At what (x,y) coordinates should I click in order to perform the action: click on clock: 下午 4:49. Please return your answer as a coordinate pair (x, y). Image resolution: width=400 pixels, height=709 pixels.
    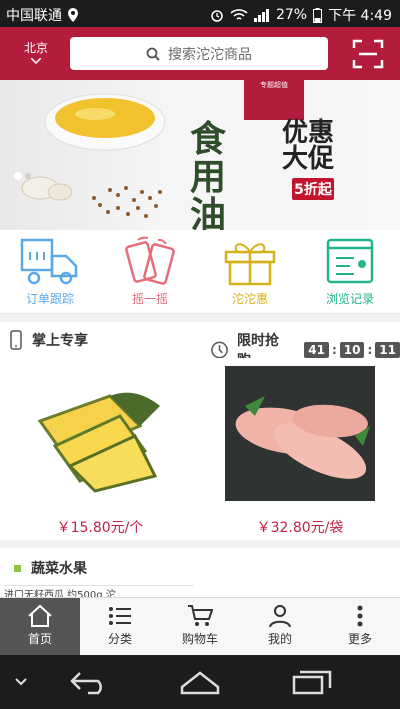
    Looking at the image, I should click on (360, 16).